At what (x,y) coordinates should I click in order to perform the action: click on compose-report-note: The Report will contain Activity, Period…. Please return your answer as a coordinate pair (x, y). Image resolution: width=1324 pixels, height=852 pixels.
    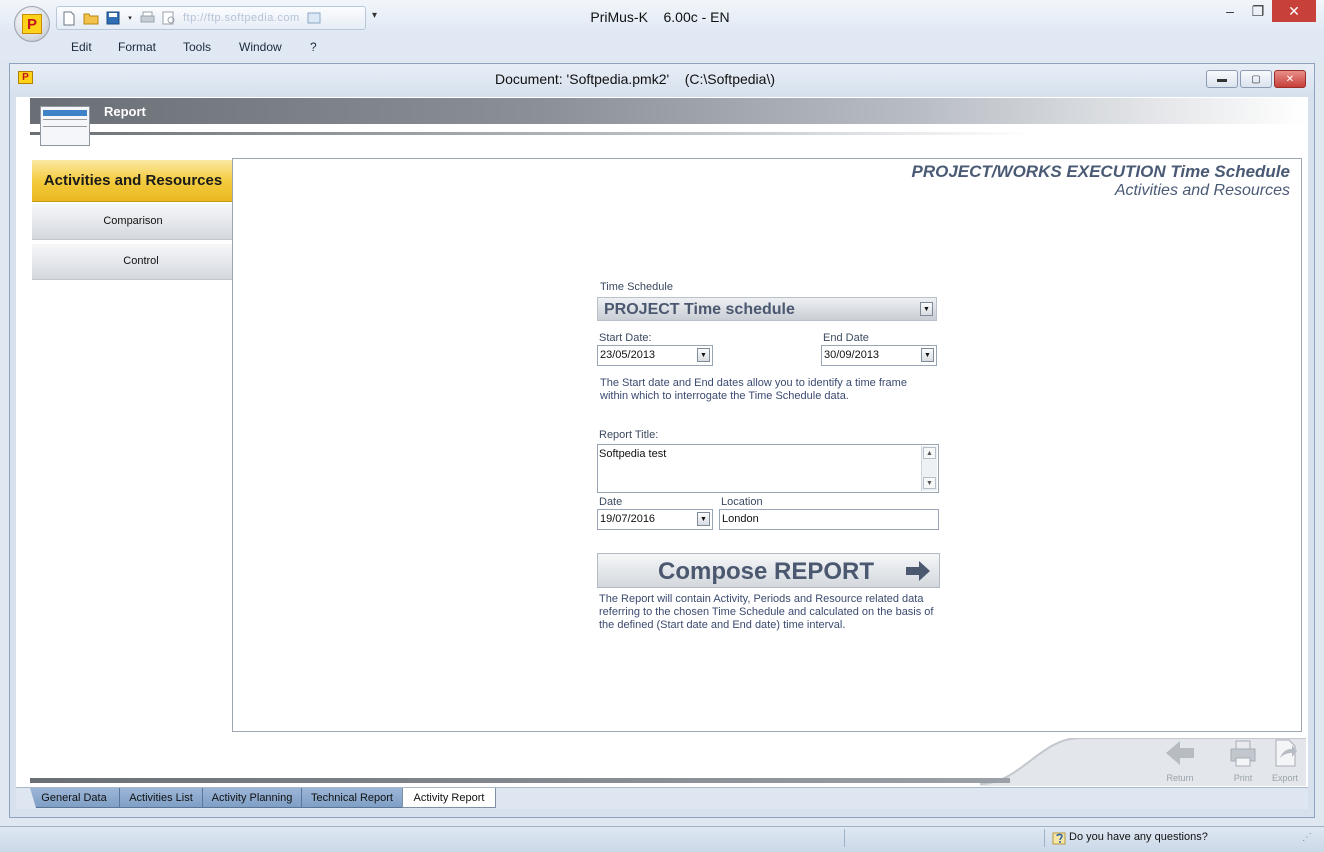
    Looking at the image, I should click on (766, 612).